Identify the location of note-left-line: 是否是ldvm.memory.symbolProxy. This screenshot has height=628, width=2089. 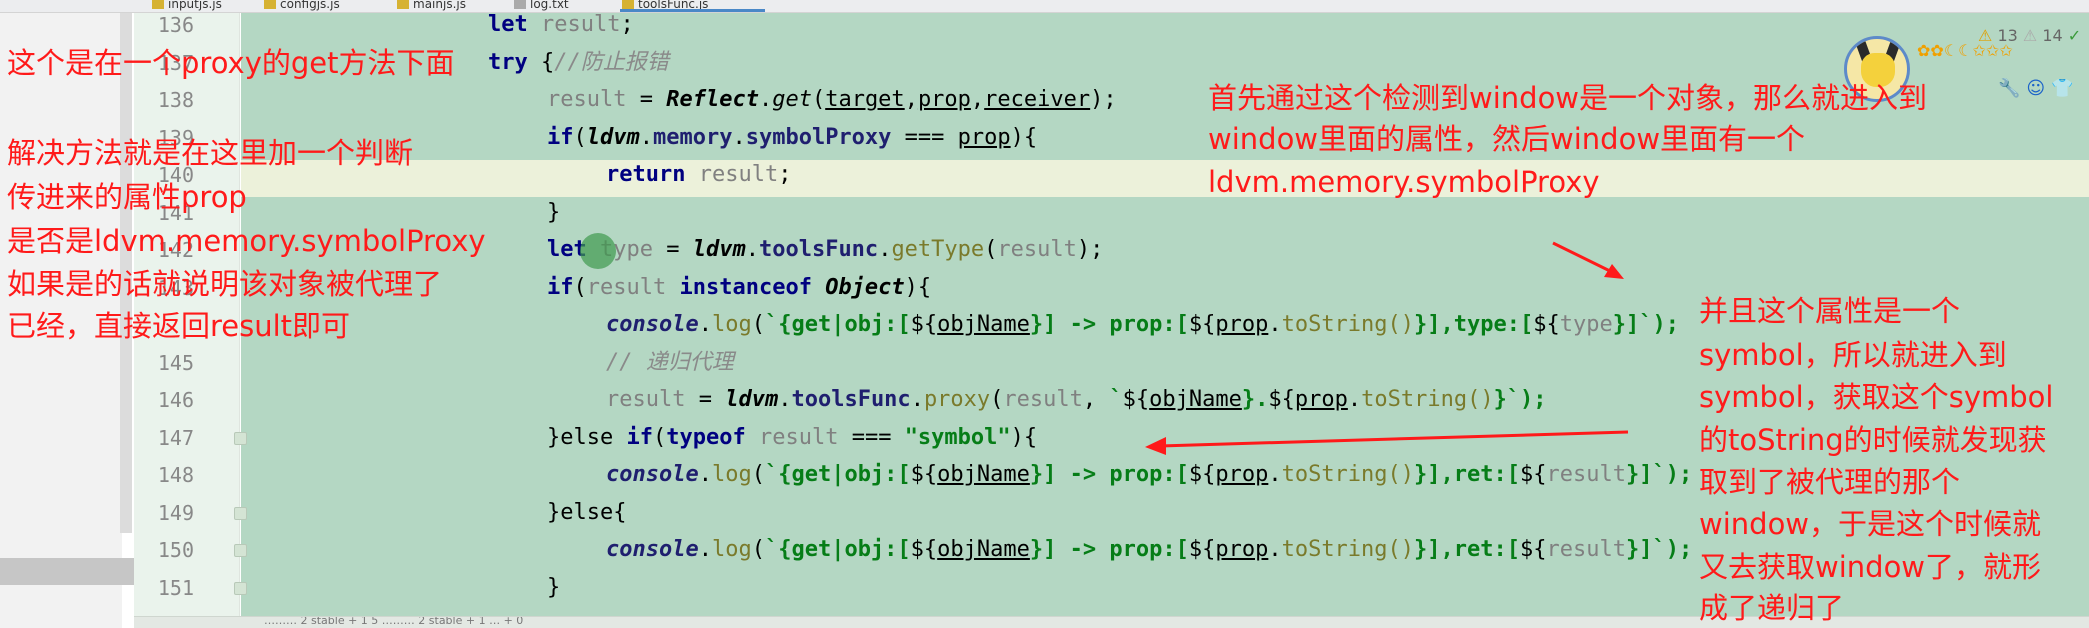
(246, 241).